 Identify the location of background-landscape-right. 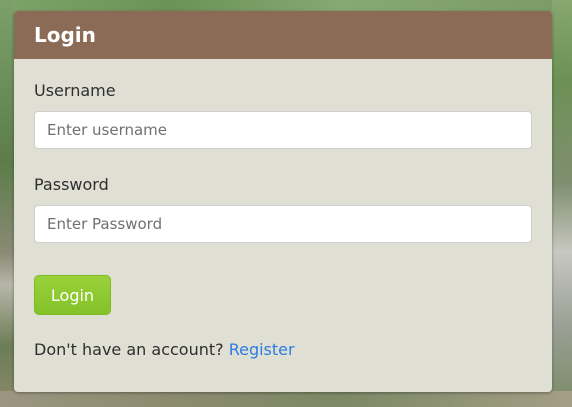
(562, 203).